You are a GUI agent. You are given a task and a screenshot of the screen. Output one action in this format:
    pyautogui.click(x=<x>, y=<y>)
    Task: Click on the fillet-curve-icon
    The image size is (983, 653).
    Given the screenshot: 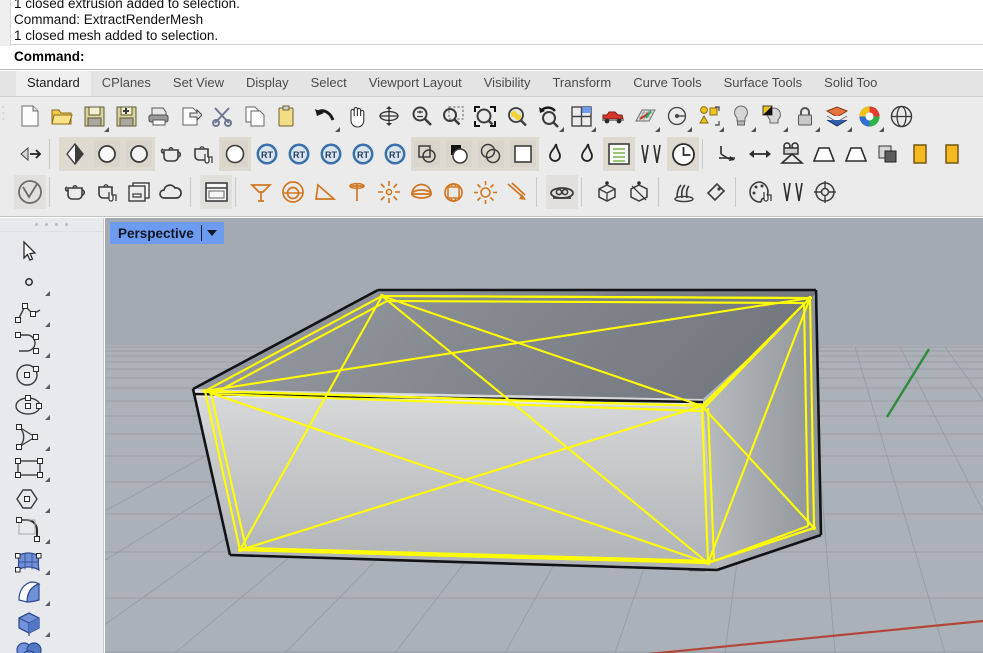 What is the action you would take?
    pyautogui.click(x=29, y=529)
    